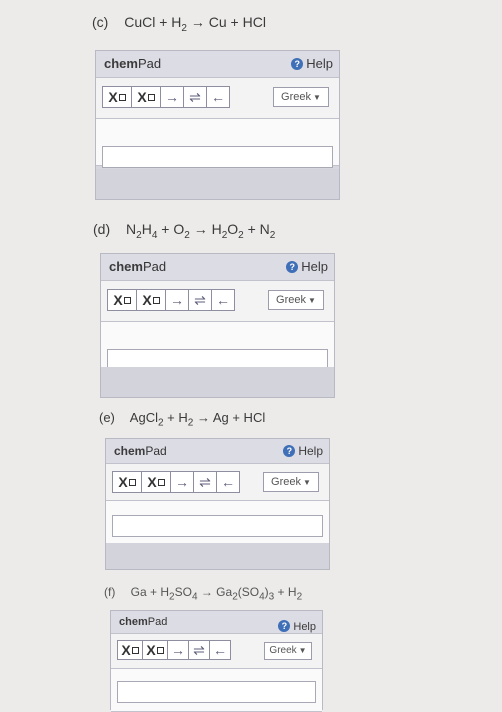  I want to click on question-label: (f), so click(110, 592).